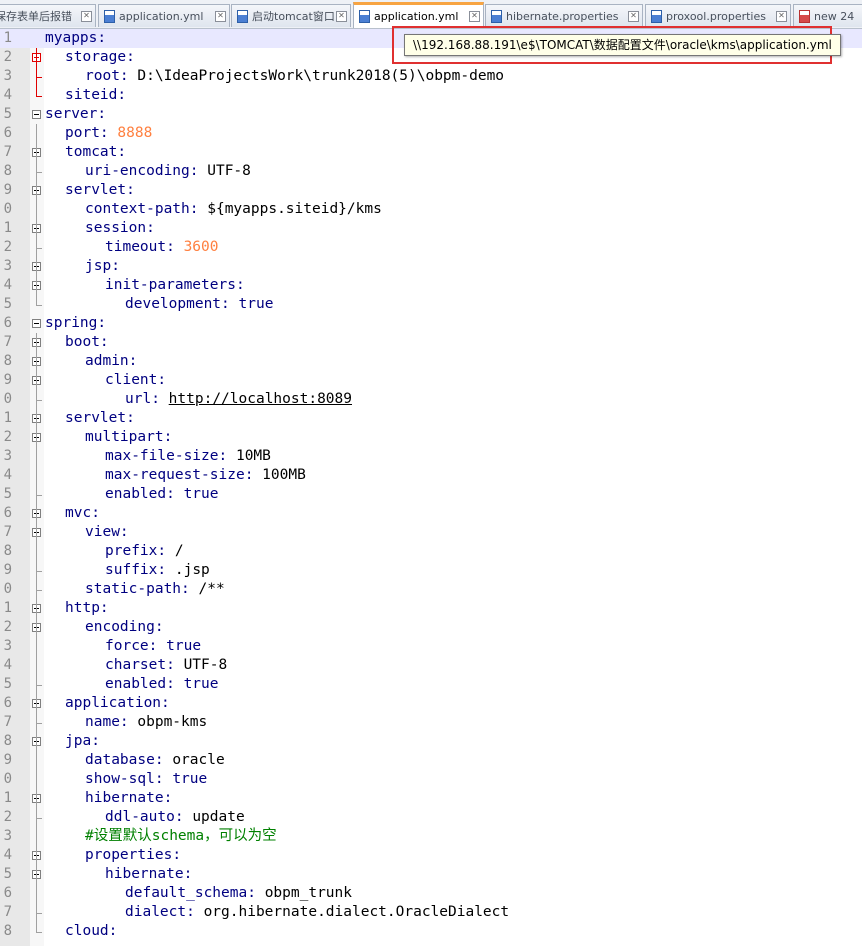 This screenshot has width=862, height=946. Describe the element at coordinates (431, 893) in the screenshot. I see `code-line: 6 default_schema: obpm_trunk` at that location.